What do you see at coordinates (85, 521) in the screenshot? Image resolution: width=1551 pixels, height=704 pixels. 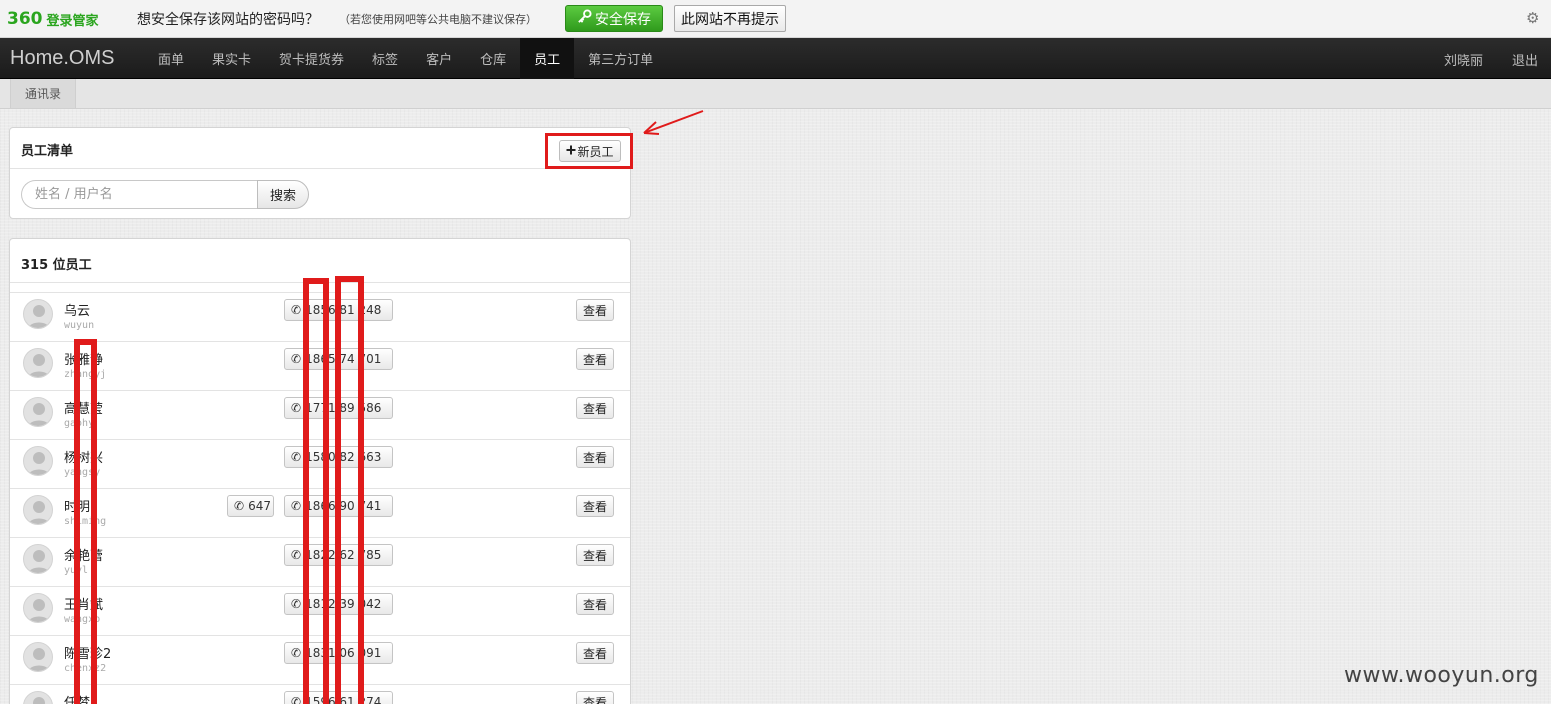 I see `redaction-mark-username` at bounding box center [85, 521].